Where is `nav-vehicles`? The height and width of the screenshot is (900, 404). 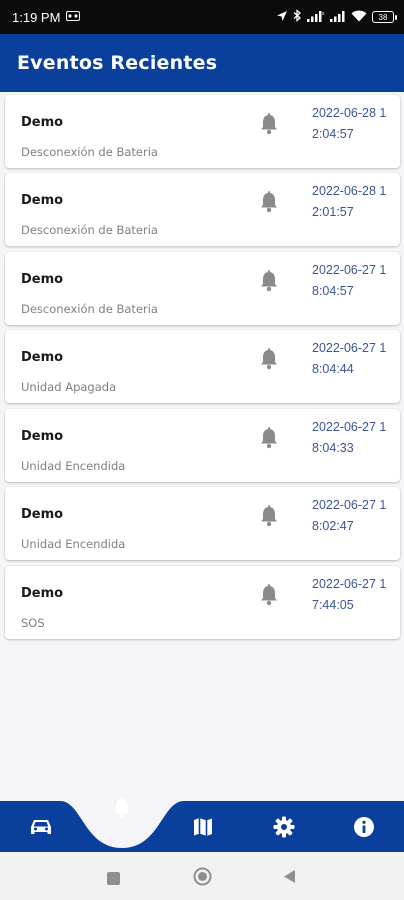 nav-vehicles is located at coordinates (41, 829).